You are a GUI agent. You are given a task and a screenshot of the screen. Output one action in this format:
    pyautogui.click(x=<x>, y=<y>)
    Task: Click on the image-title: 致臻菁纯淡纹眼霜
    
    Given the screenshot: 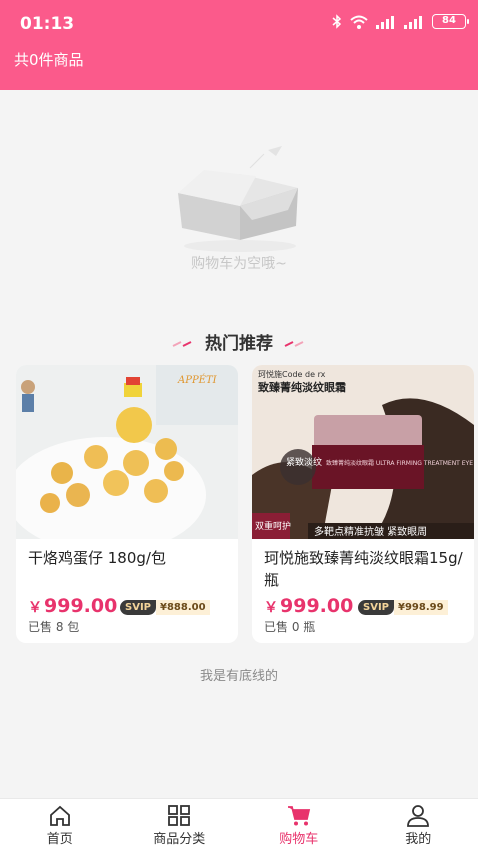 What is the action you would take?
    pyautogui.click(x=302, y=387)
    